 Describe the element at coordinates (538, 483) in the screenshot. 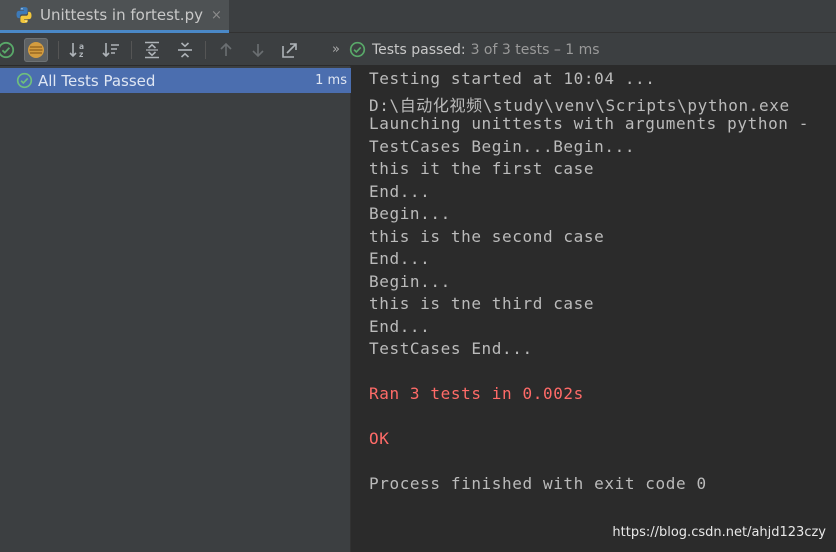

I see `console-line: Process finished with exit code 0` at that location.